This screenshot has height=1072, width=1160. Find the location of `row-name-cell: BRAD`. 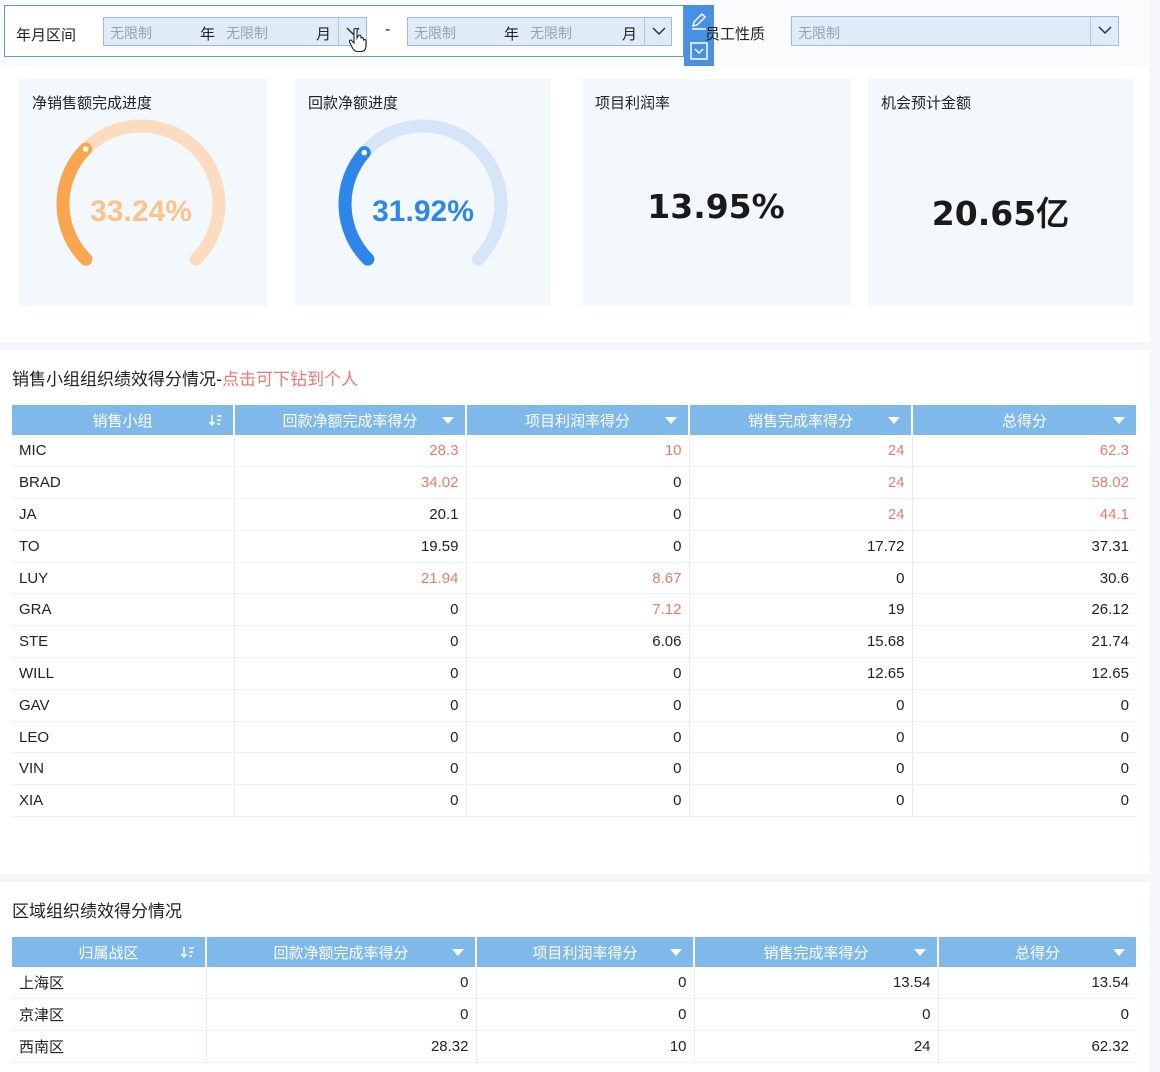

row-name-cell: BRAD is located at coordinates (123, 483).